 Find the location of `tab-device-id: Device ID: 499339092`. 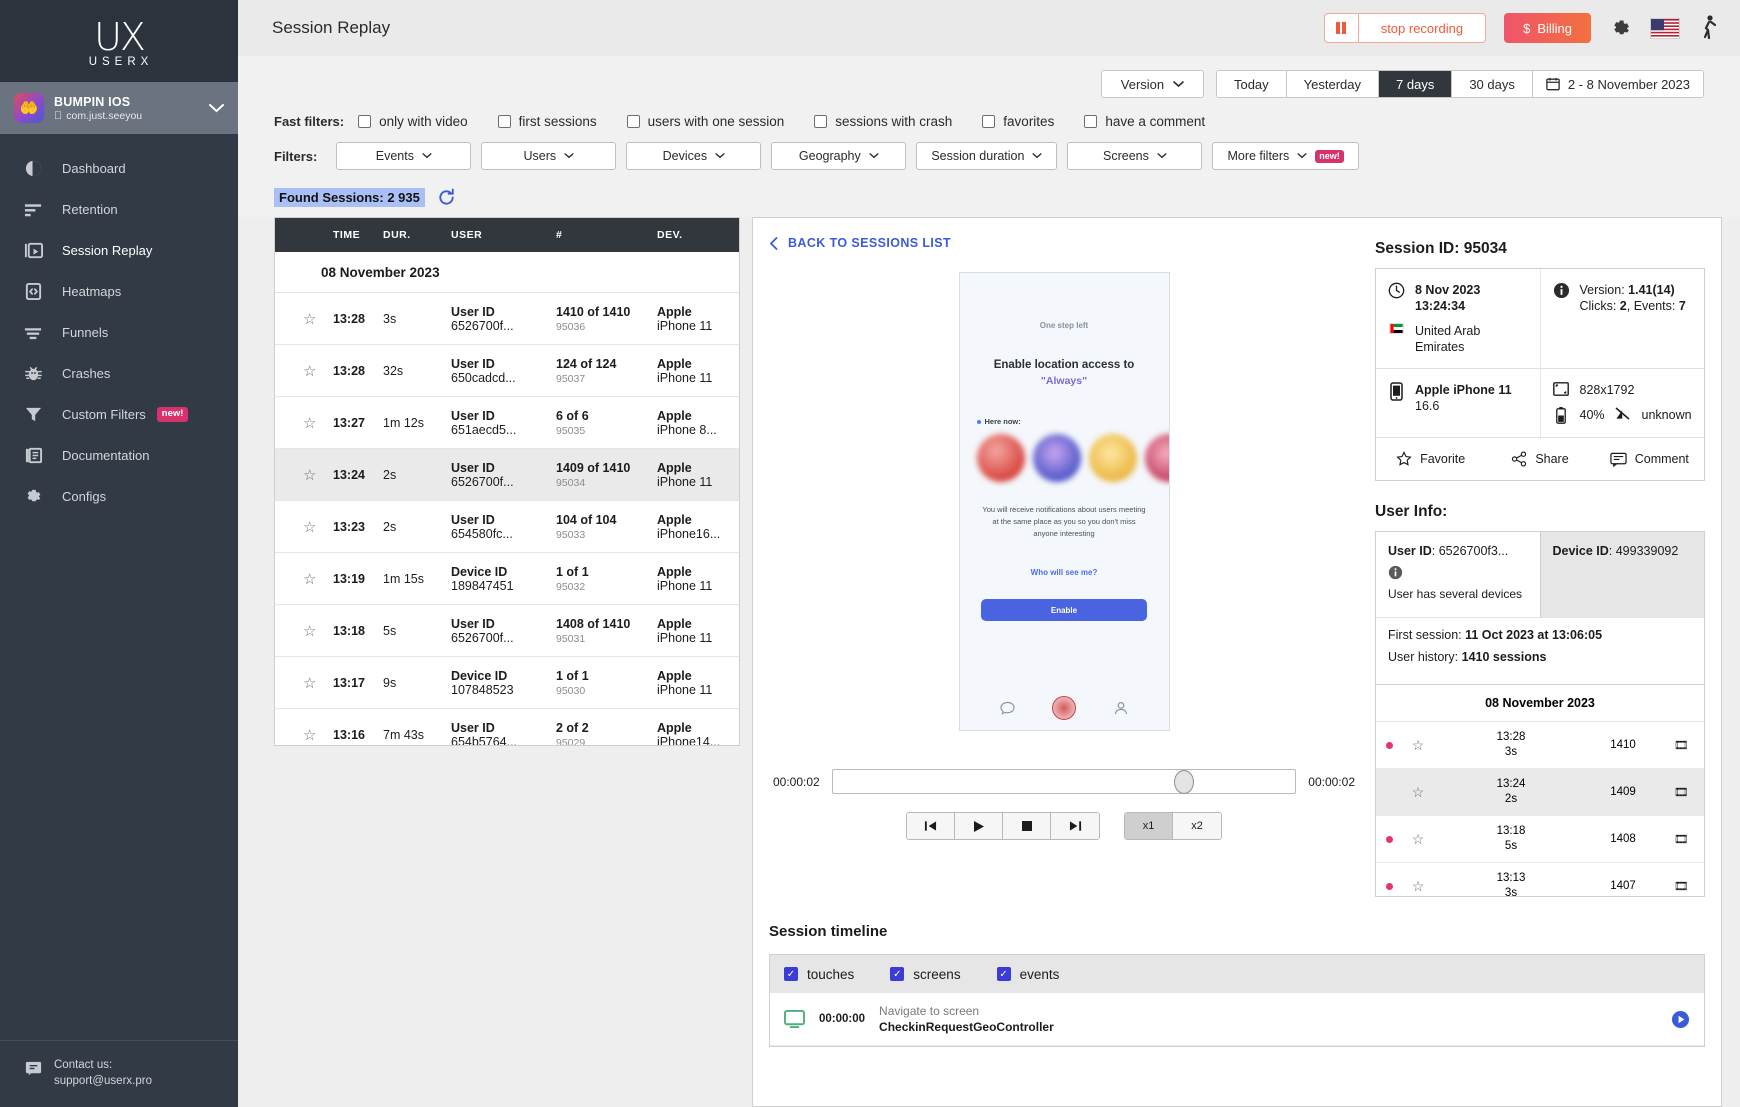

tab-device-id: Device ID: 499339092 is located at coordinates (1621, 574).